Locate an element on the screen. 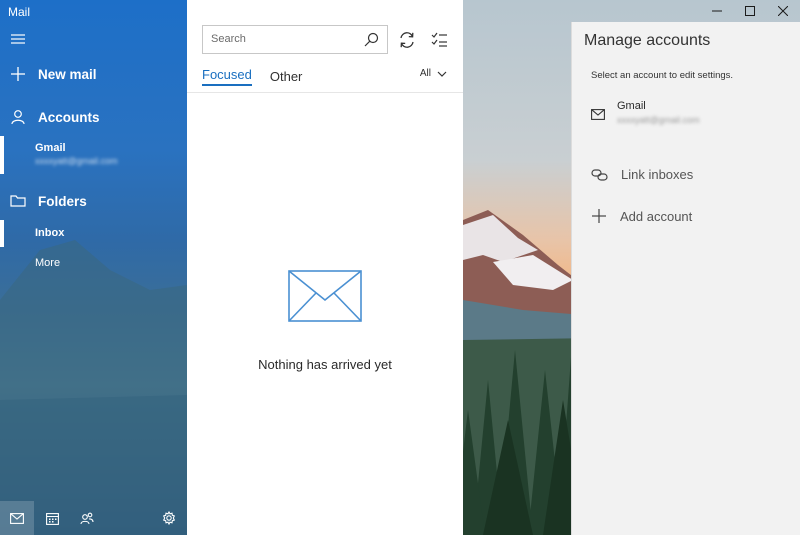 This screenshot has width=800, height=535. search-input: Search is located at coordinates (228, 39).